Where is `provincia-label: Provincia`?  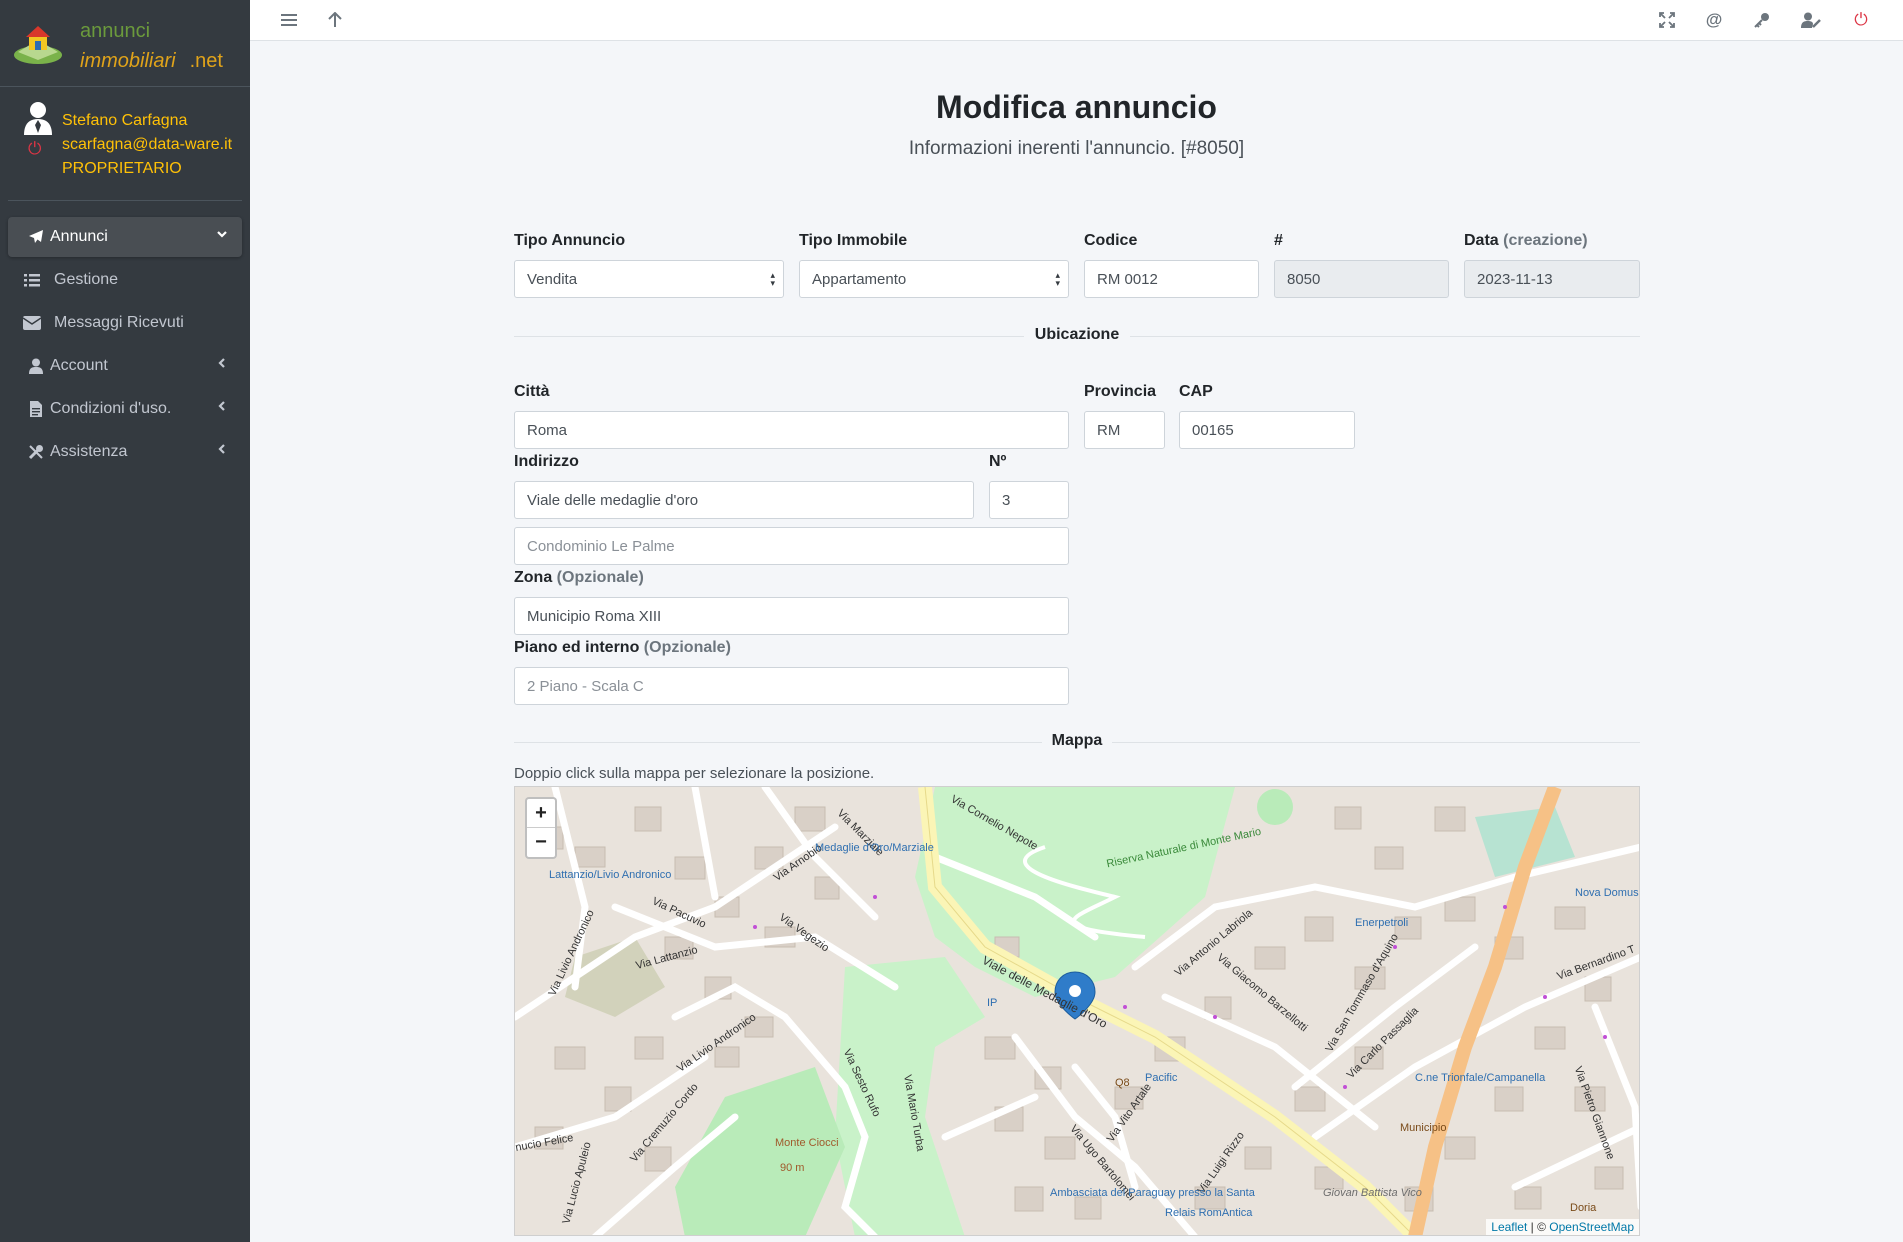
provincia-label: Provincia is located at coordinates (1120, 391).